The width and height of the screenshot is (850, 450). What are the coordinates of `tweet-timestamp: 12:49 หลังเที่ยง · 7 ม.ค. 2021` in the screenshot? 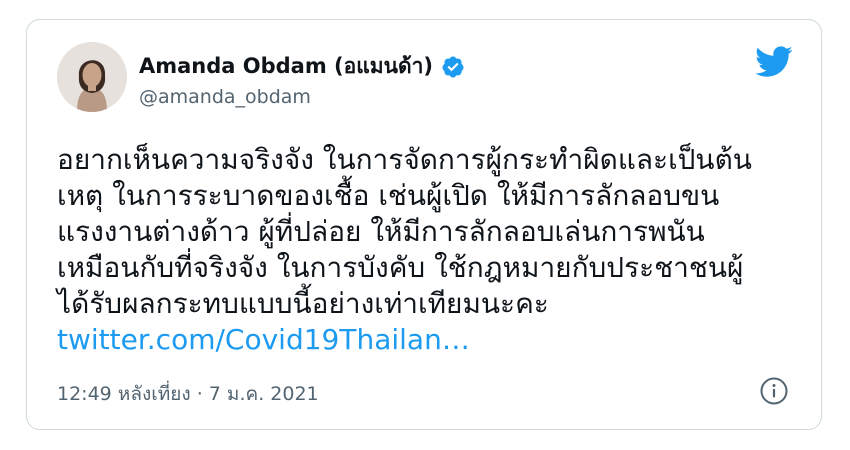 It's located at (188, 394).